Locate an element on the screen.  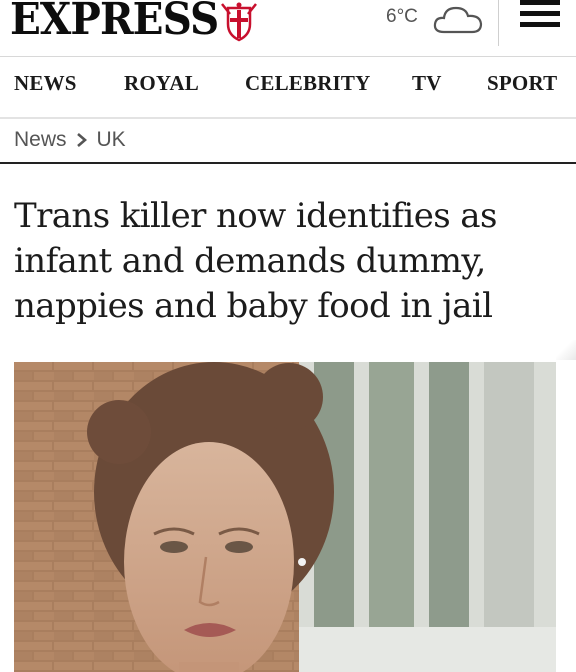
breadcrumb-news: News is located at coordinates (40, 140).